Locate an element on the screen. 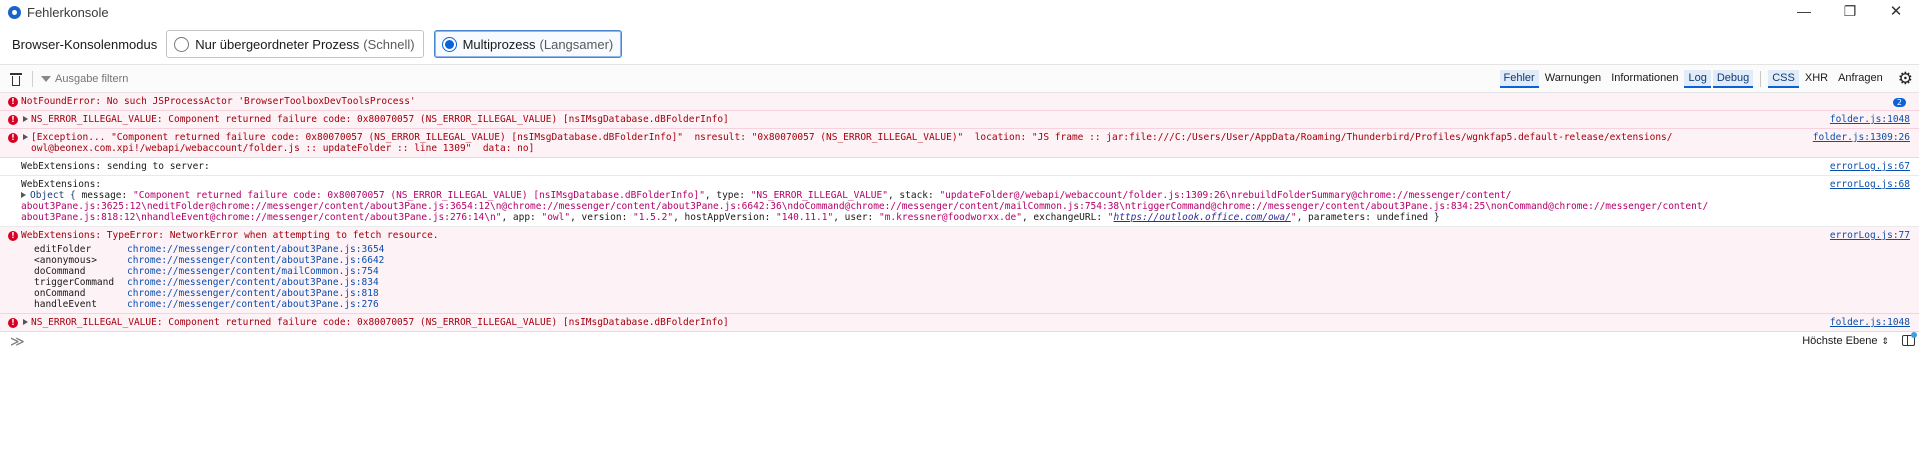 The image size is (1919, 475). context-selector: Höchste Ebene ⇕ is located at coordinates (1845, 341).